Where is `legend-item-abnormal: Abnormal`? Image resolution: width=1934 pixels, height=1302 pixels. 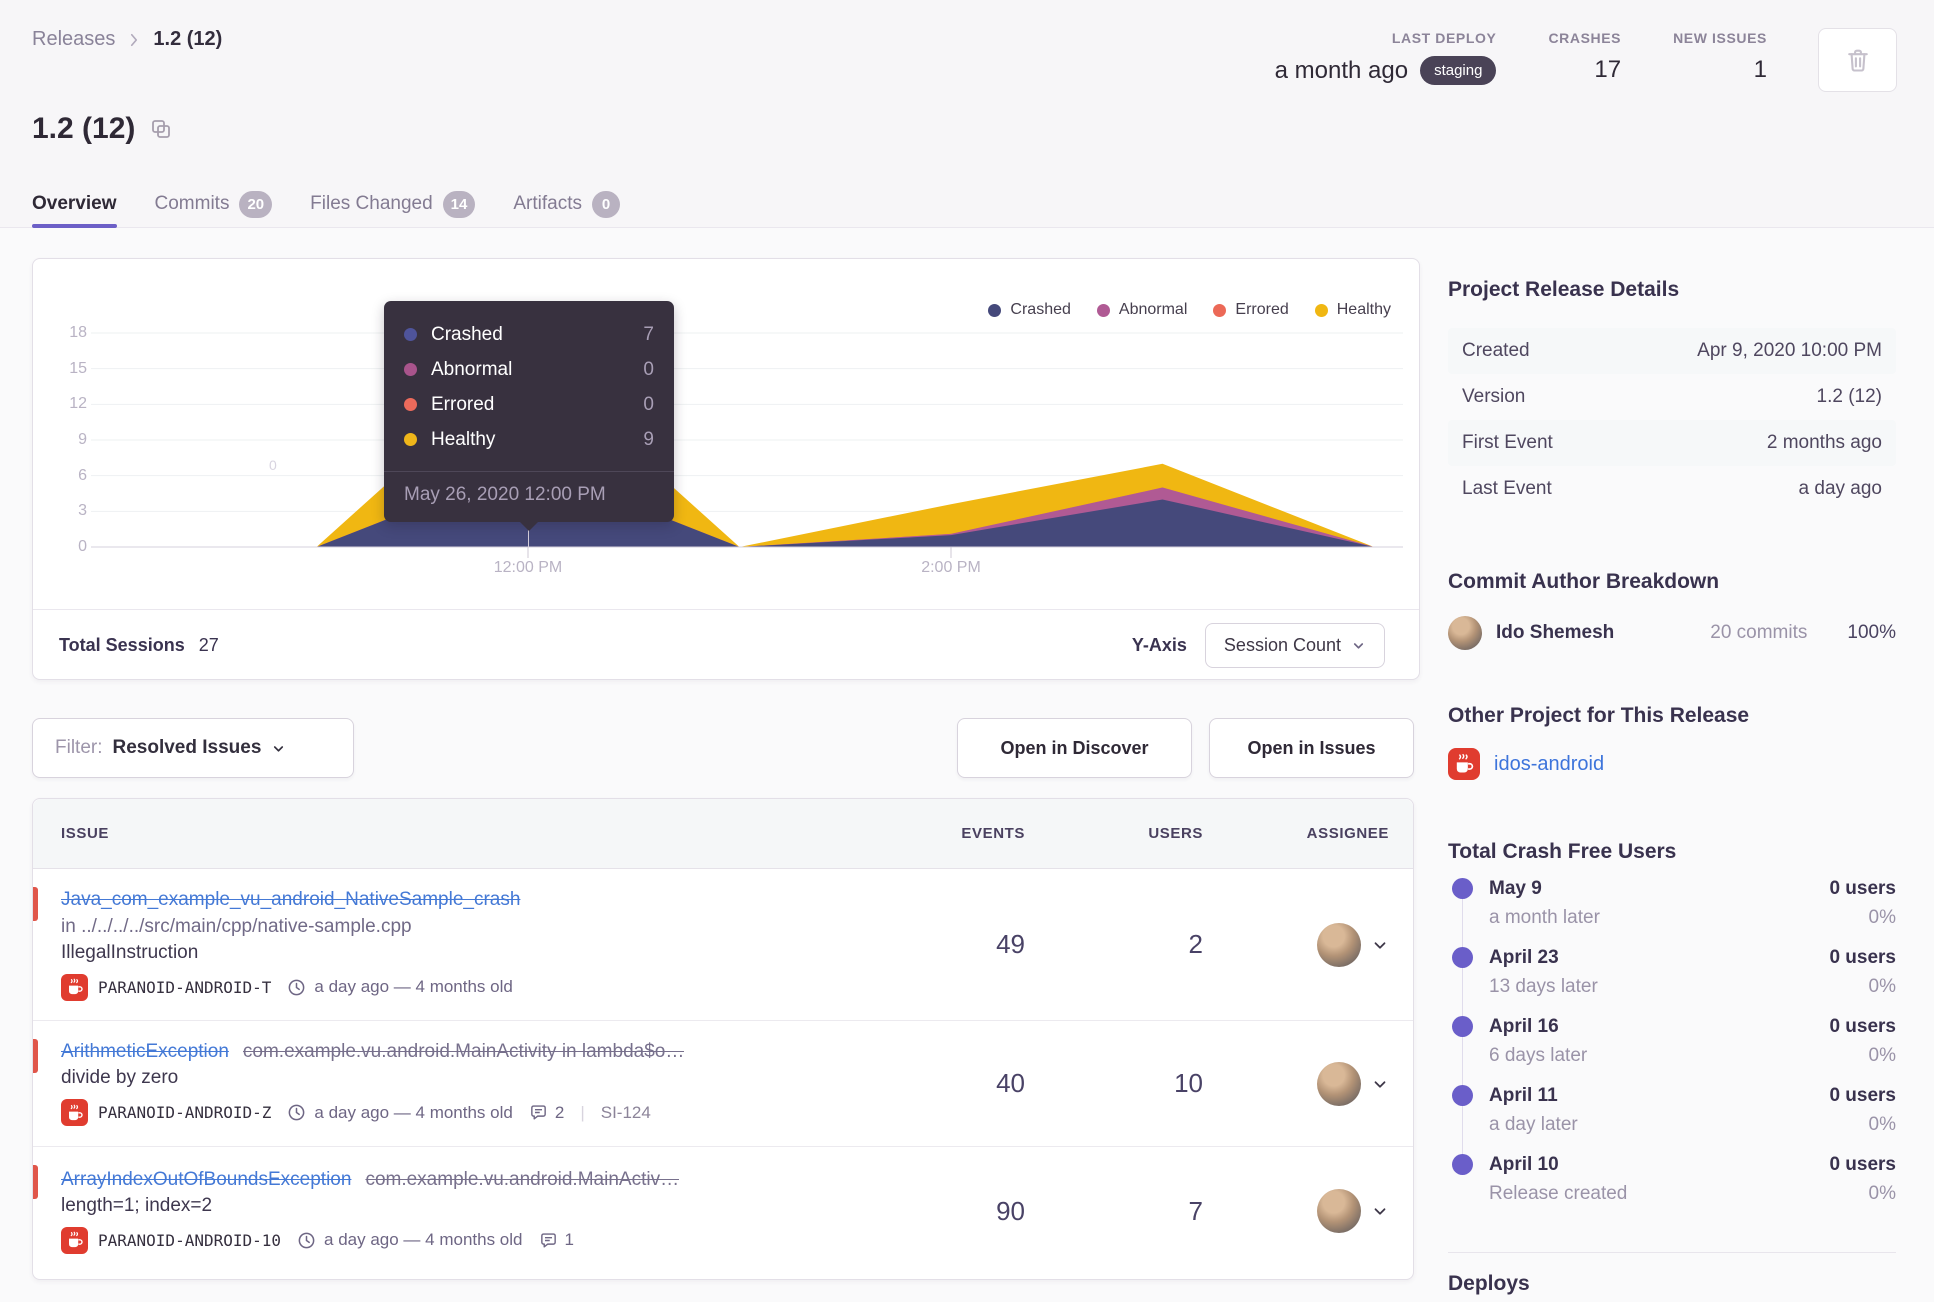 legend-item-abnormal: Abnormal is located at coordinates (1142, 310).